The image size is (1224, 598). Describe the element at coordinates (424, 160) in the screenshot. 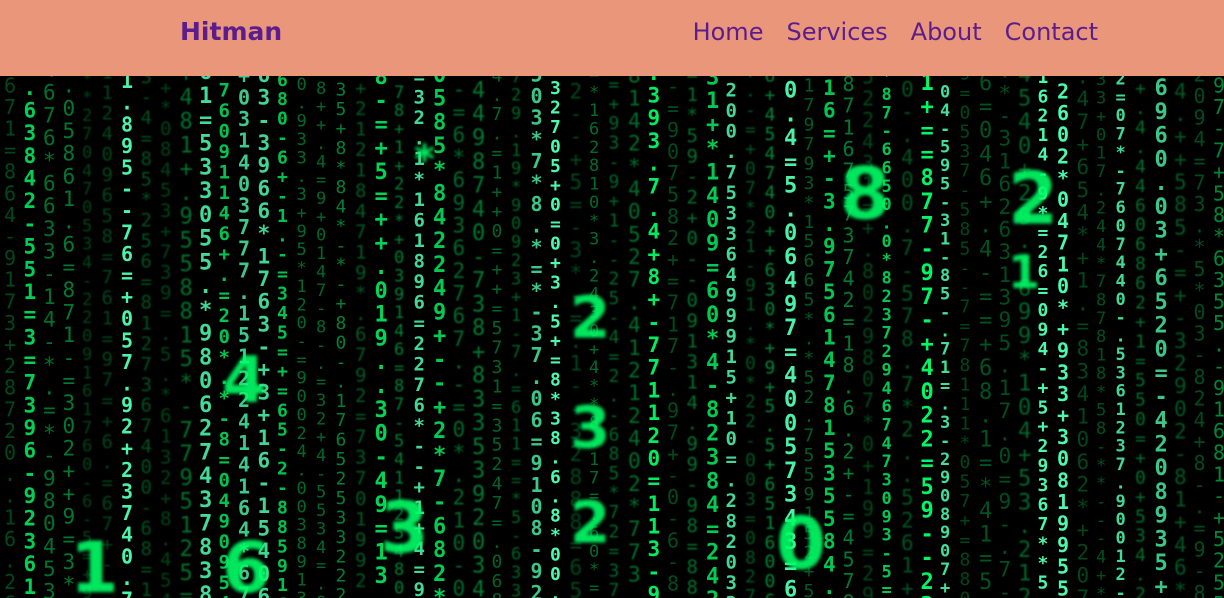

I see `rain-large-glyph: *` at that location.